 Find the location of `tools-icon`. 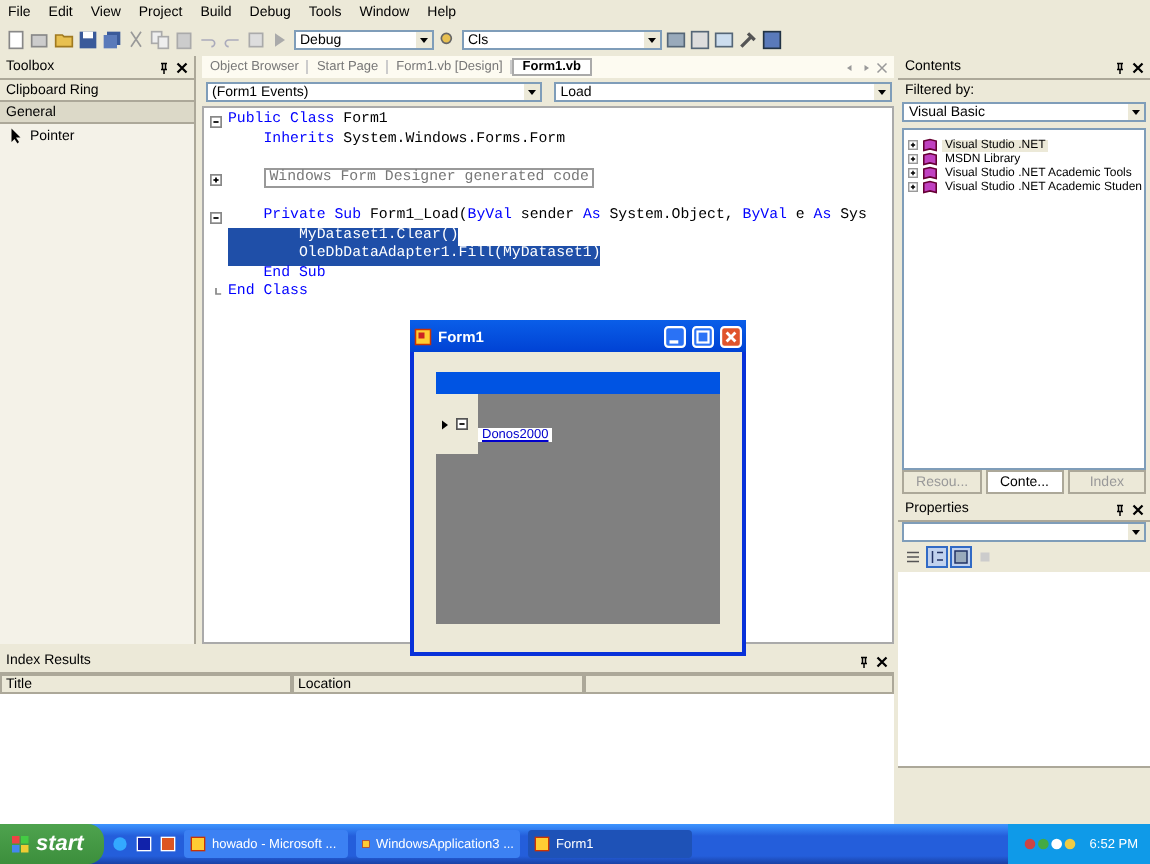

tools-icon is located at coordinates (748, 40).